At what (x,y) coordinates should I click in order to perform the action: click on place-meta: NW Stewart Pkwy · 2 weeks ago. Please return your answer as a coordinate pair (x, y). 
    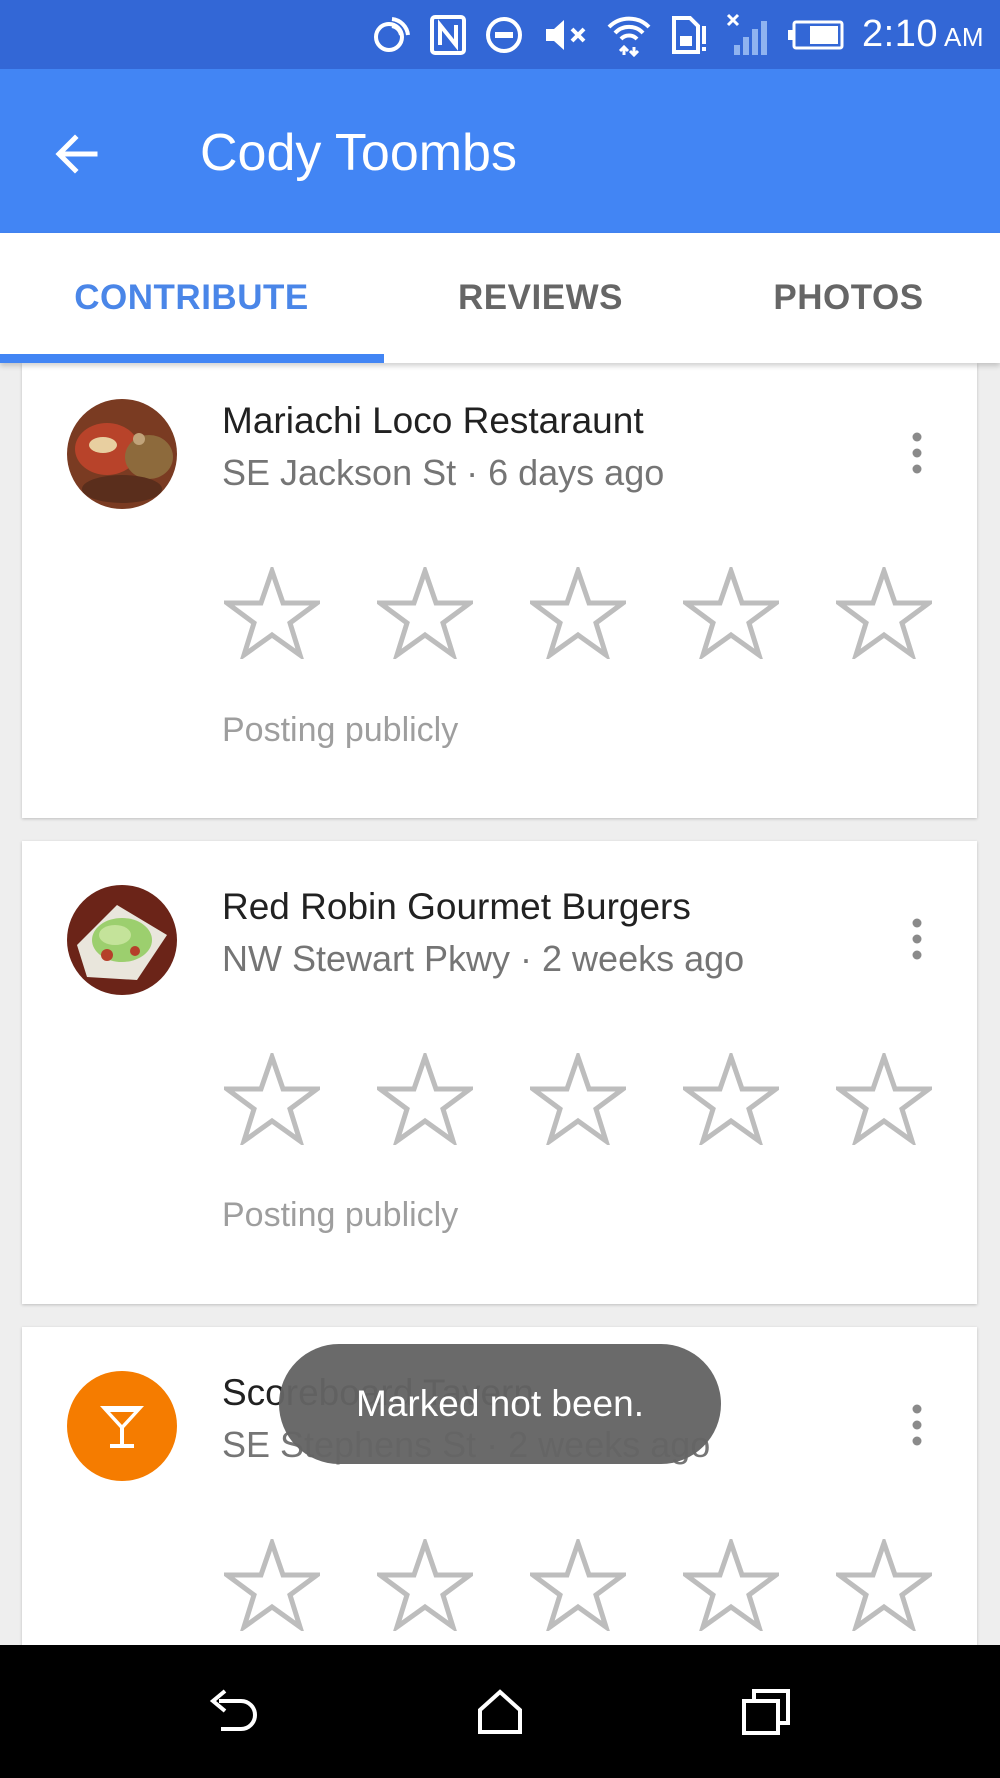
    Looking at the image, I should click on (483, 958).